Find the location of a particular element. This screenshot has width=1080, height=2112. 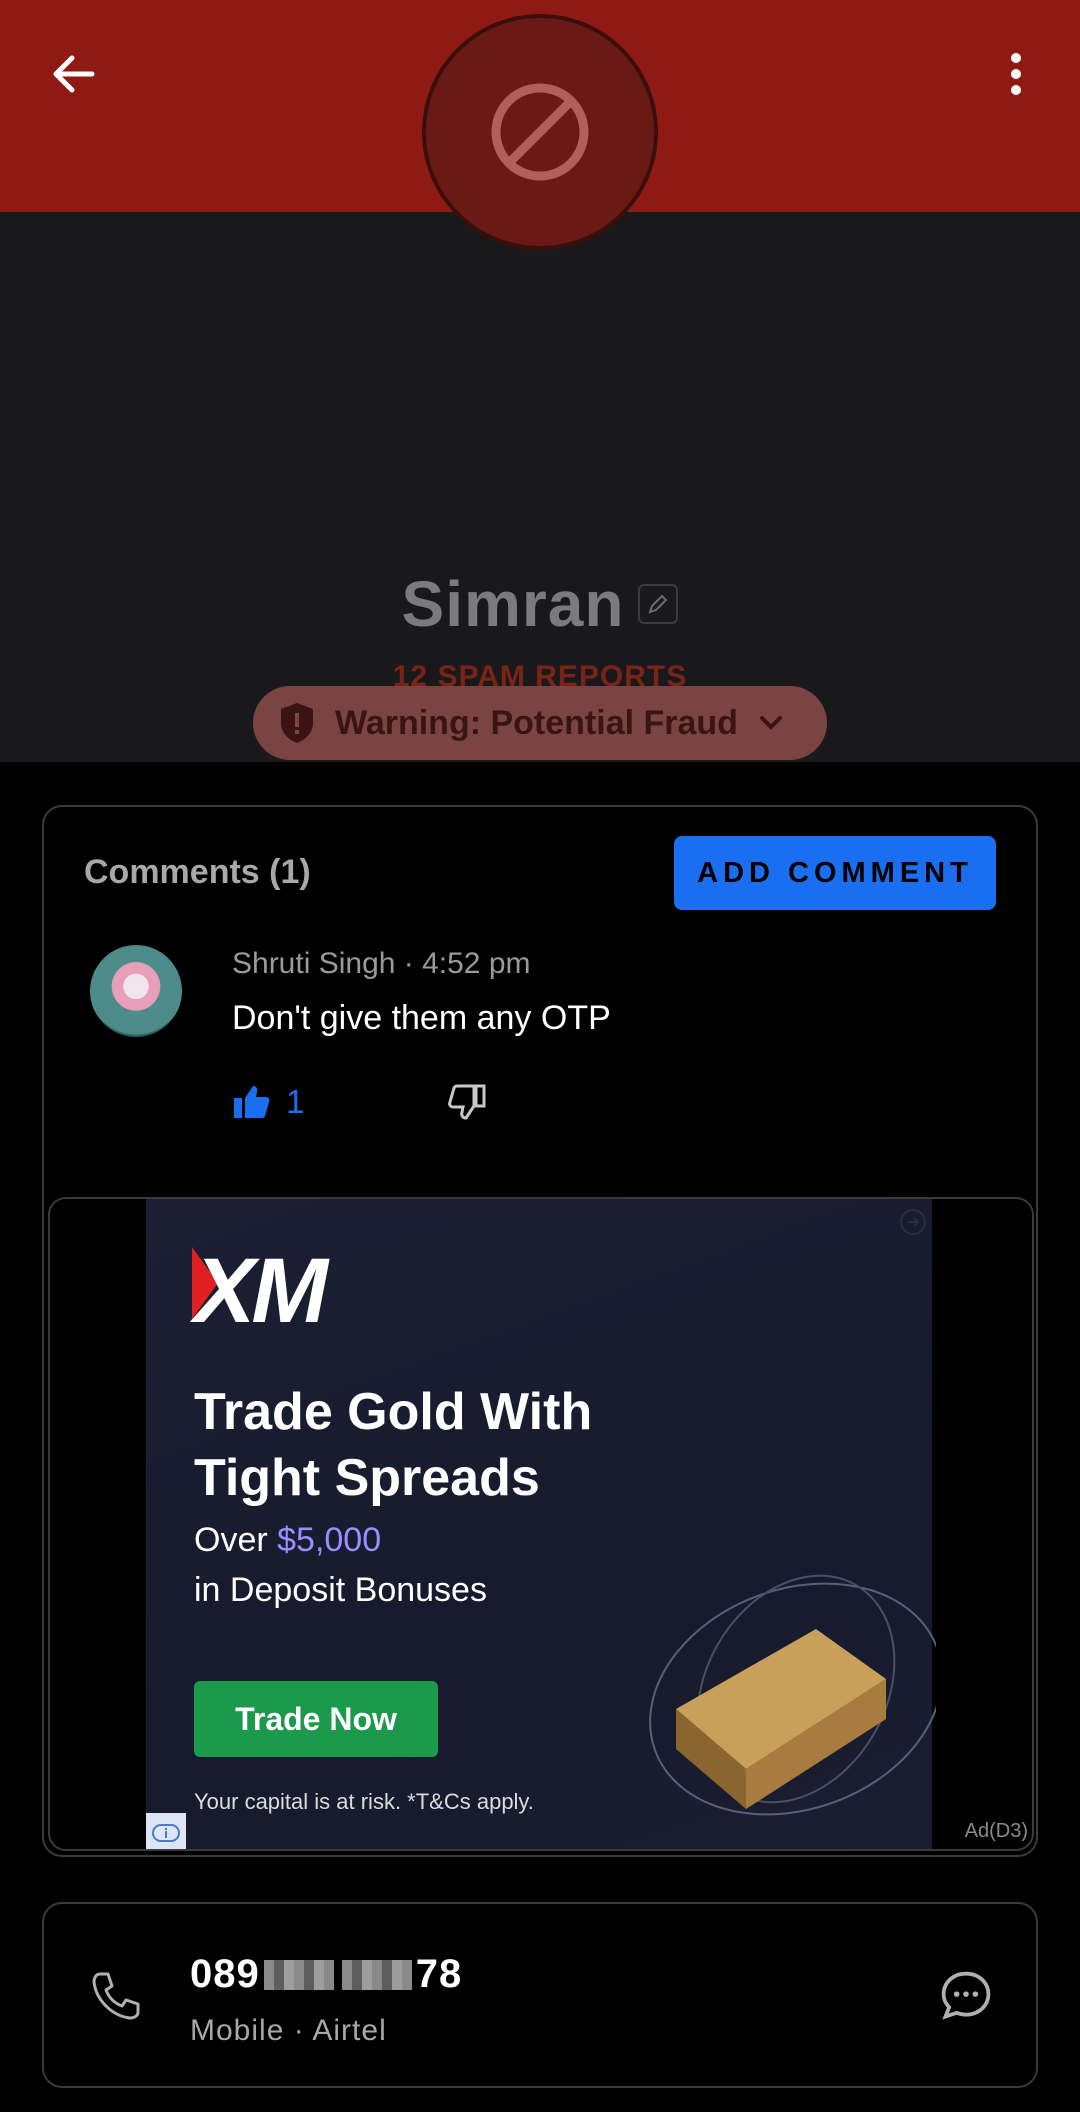

contact-avatar is located at coordinates (540, 132).